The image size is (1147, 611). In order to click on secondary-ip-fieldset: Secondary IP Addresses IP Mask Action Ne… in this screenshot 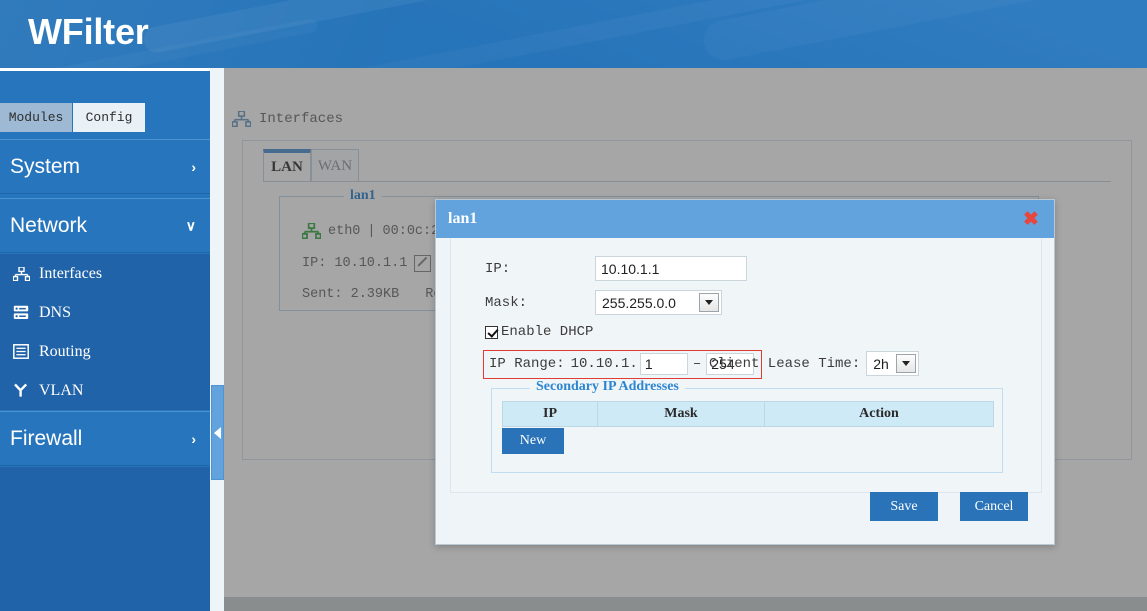, I will do `click(747, 426)`.